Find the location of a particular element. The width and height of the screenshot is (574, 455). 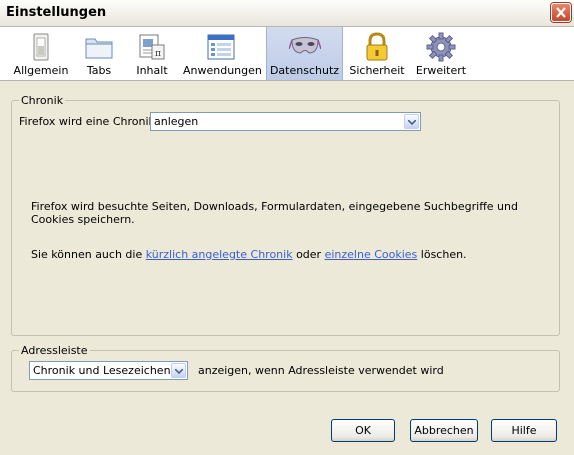

tab-tabs: Tabs is located at coordinates (99, 53).